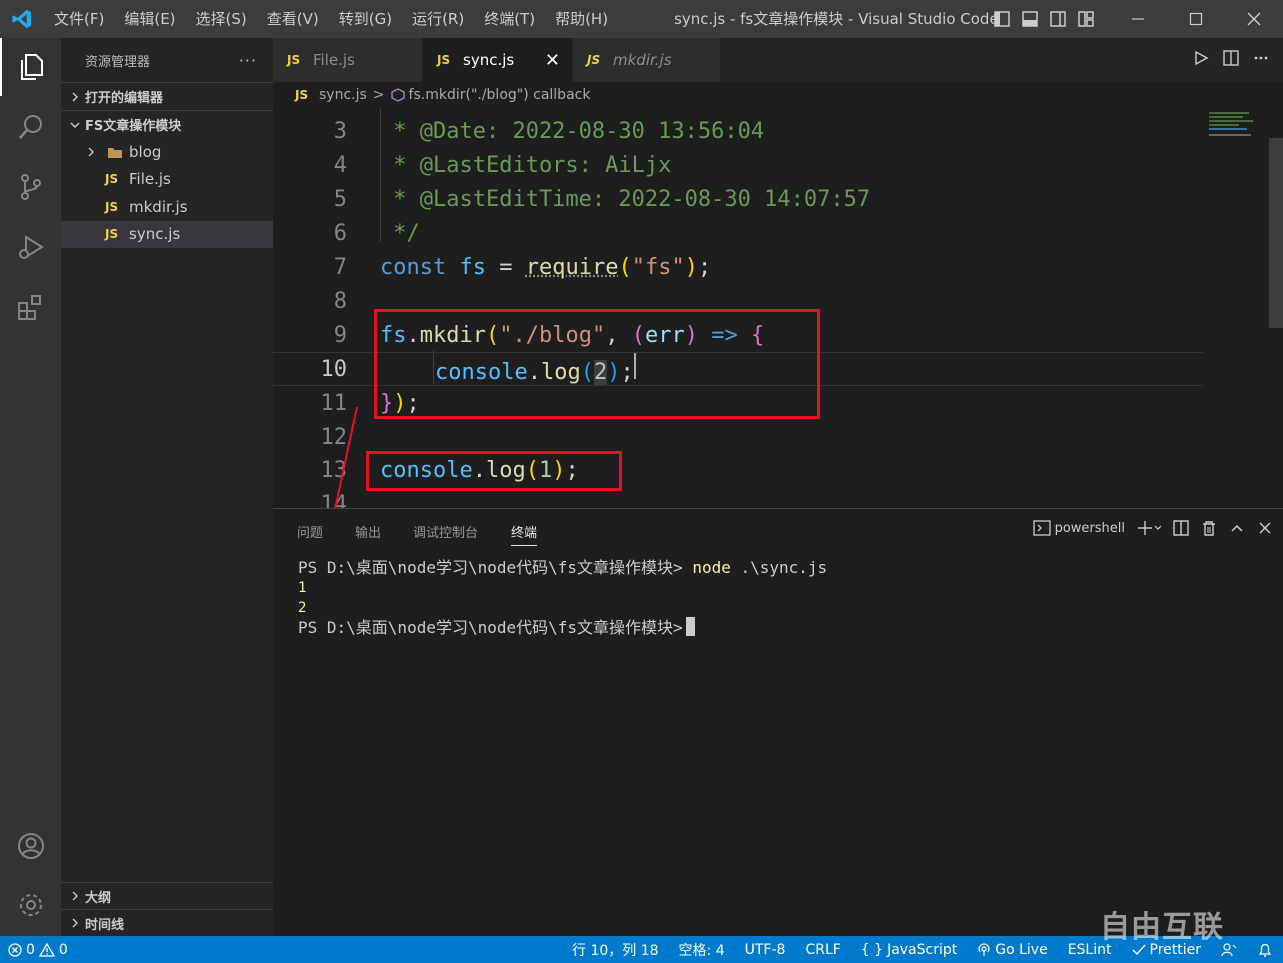  What do you see at coordinates (1244, 308) in the screenshot?
I see `minimap` at bounding box center [1244, 308].